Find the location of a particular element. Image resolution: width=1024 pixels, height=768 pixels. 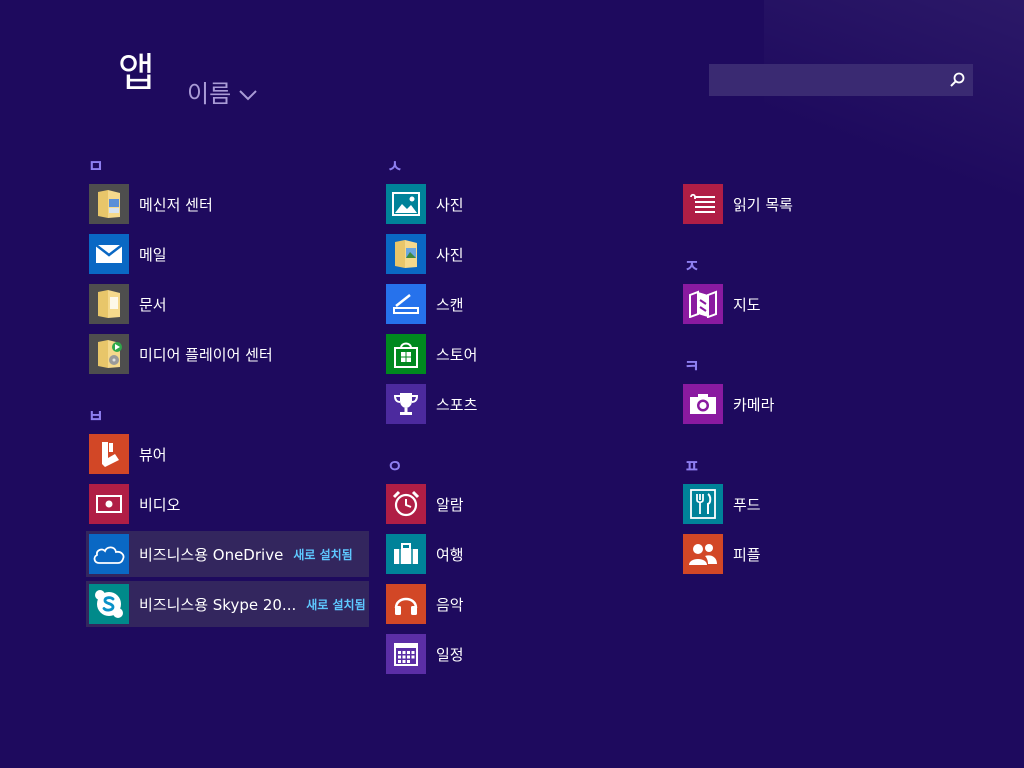

app-label: 문서 is located at coordinates (153, 304).